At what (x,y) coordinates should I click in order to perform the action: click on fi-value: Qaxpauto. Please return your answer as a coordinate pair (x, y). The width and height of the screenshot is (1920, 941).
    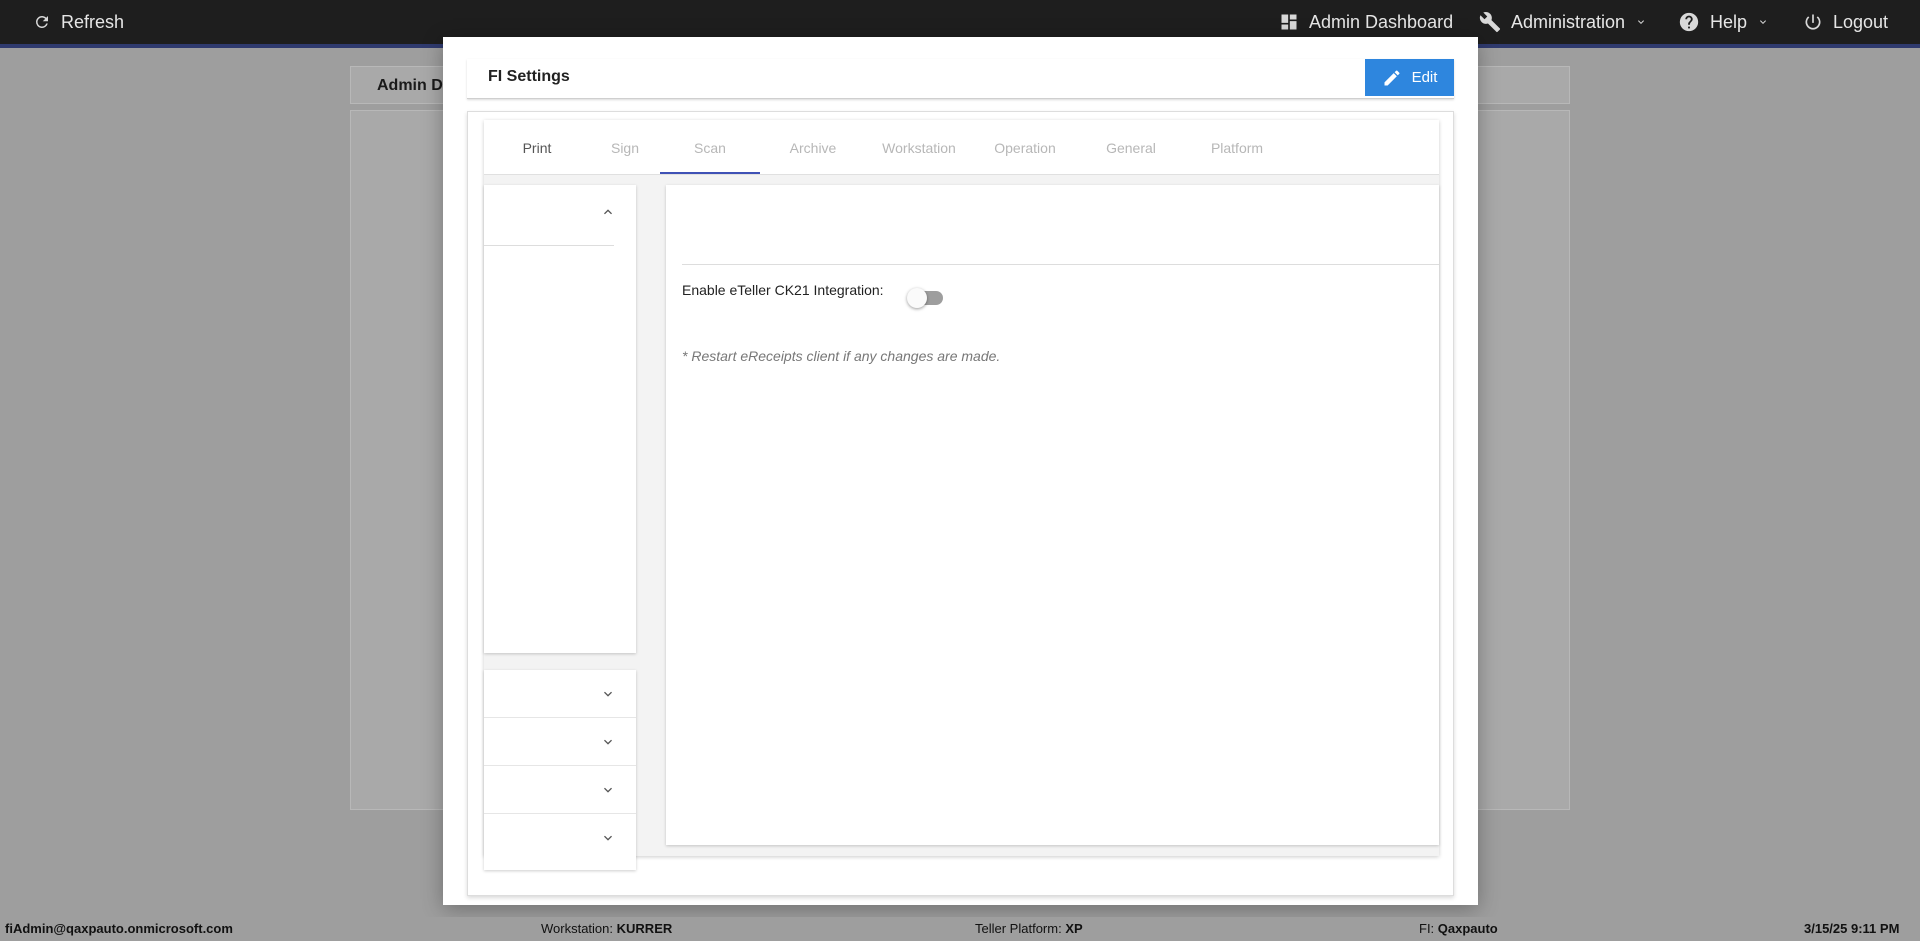
    Looking at the image, I should click on (1467, 928).